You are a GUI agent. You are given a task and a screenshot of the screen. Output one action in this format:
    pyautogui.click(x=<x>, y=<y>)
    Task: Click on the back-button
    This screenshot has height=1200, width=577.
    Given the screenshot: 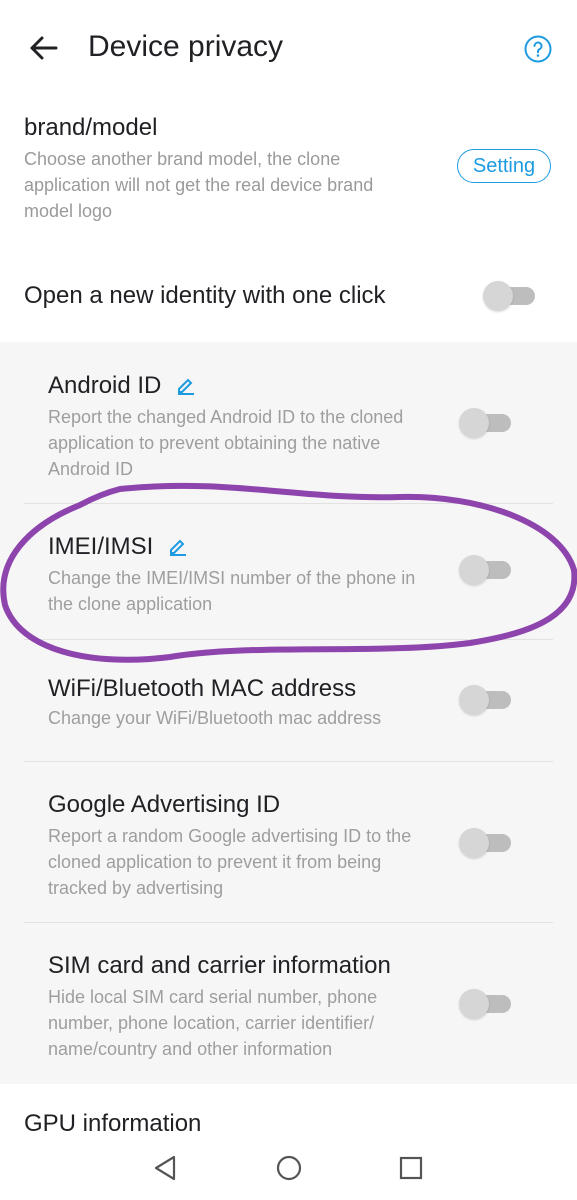 What is the action you would take?
    pyautogui.click(x=44, y=48)
    